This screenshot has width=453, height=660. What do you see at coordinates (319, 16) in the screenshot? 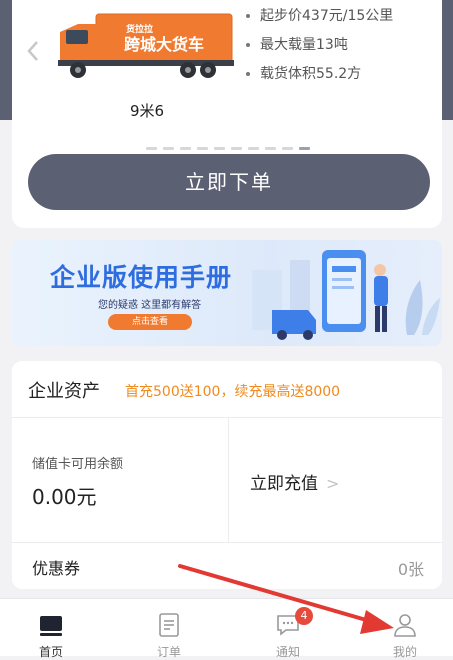
I see `spec-item: 起步价437元/15公里` at bounding box center [319, 16].